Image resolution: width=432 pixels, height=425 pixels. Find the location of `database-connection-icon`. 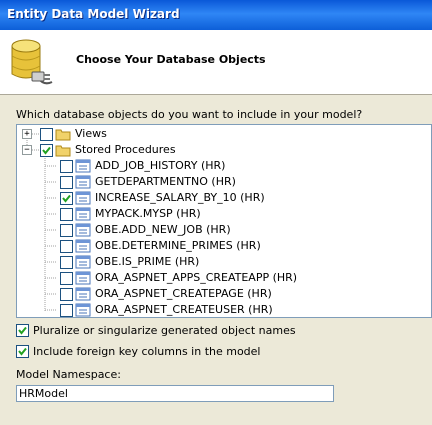

database-connection-icon is located at coordinates (32, 62).